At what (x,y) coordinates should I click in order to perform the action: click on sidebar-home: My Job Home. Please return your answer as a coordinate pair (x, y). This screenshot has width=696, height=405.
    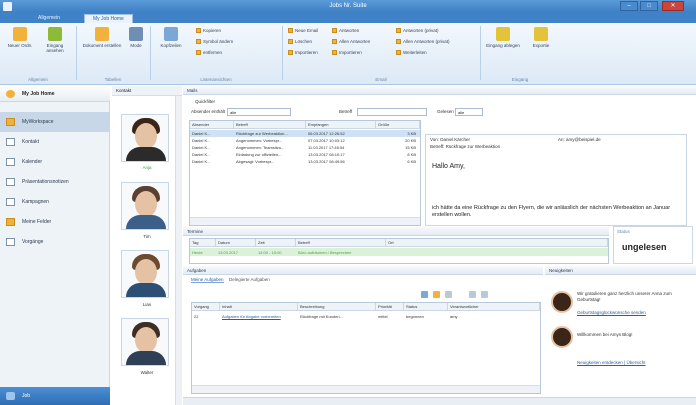
    Looking at the image, I should click on (55, 94).